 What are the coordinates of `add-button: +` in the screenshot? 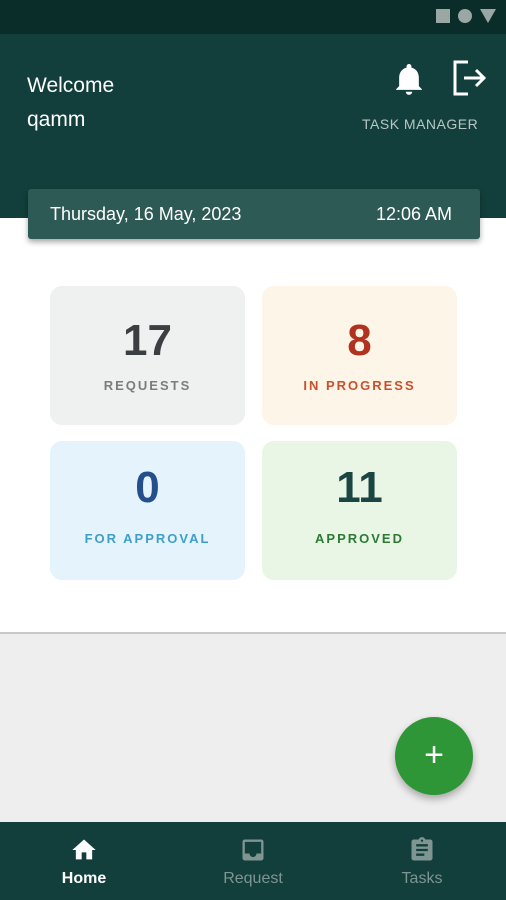 It's located at (434, 756).